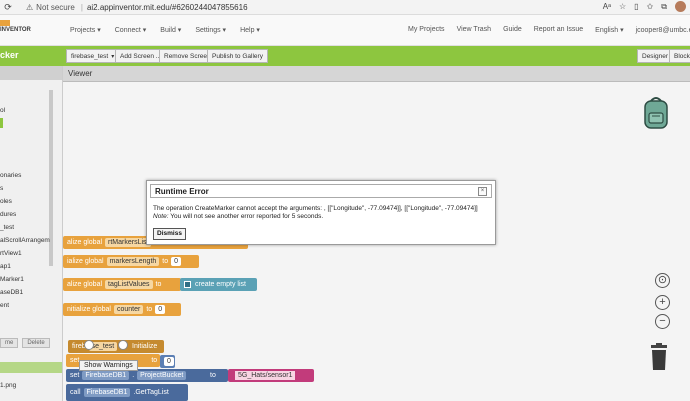  What do you see at coordinates (25, 305) in the screenshot?
I see `palette-item: ent` at bounding box center [25, 305].